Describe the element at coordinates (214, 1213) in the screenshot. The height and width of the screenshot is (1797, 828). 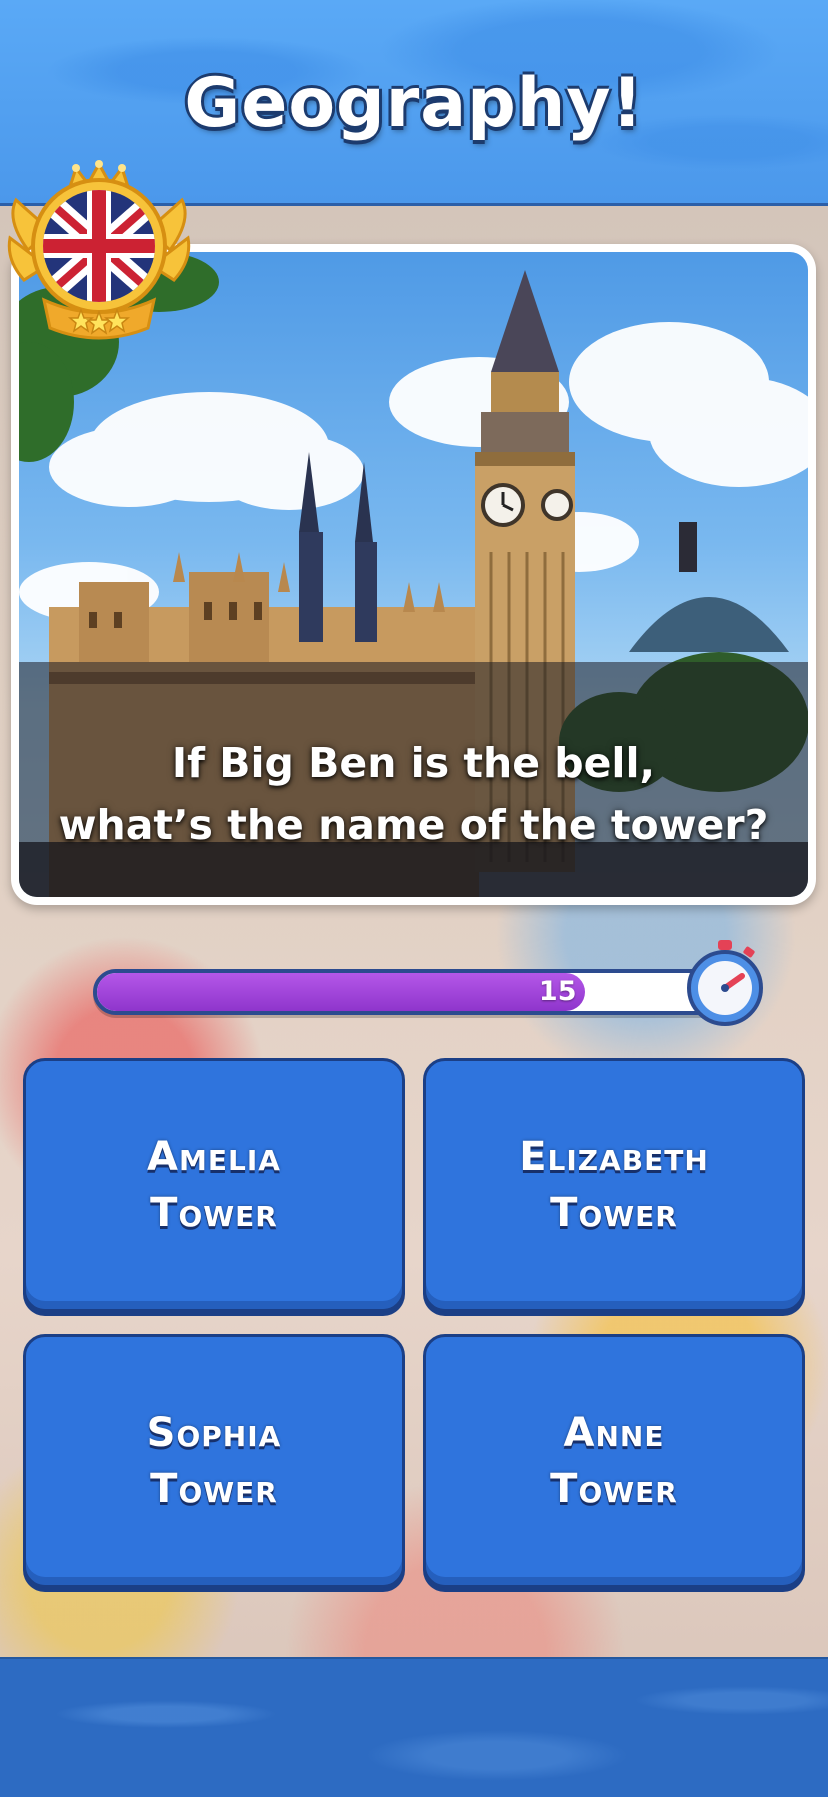
I see `answer-1-line-2: Tower` at that location.